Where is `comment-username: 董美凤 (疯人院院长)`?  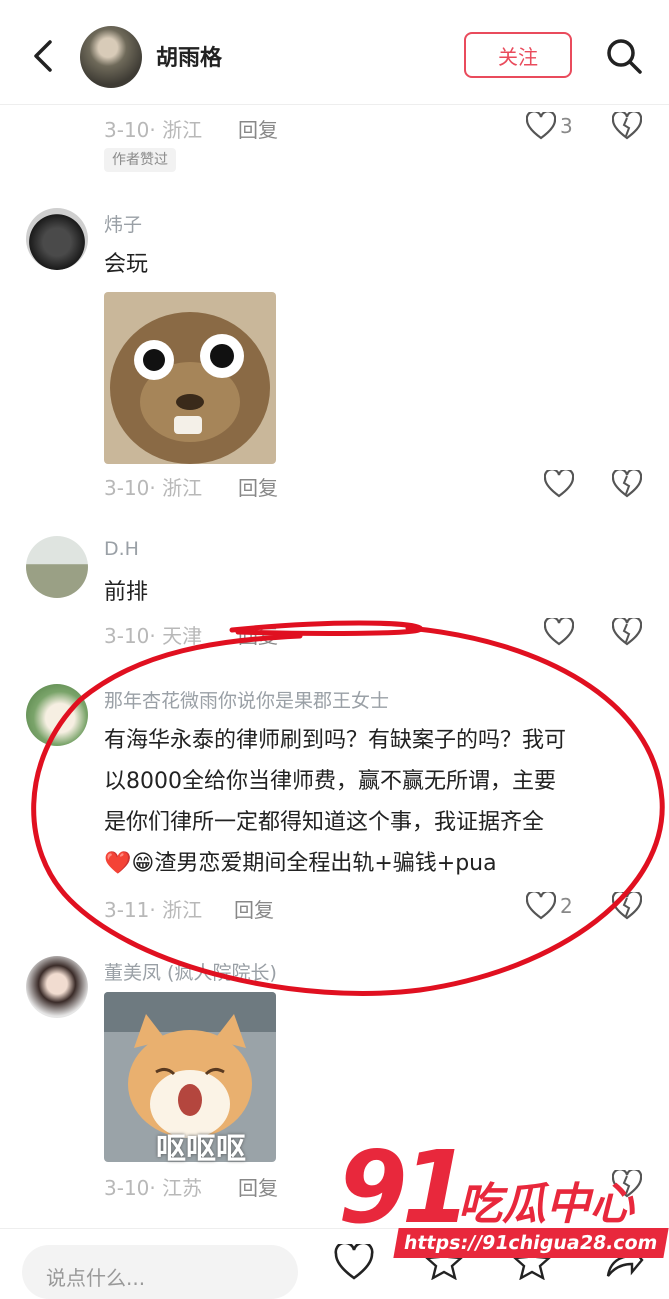
comment-username: 董美凤 (疯人院院长) is located at coordinates (190, 971).